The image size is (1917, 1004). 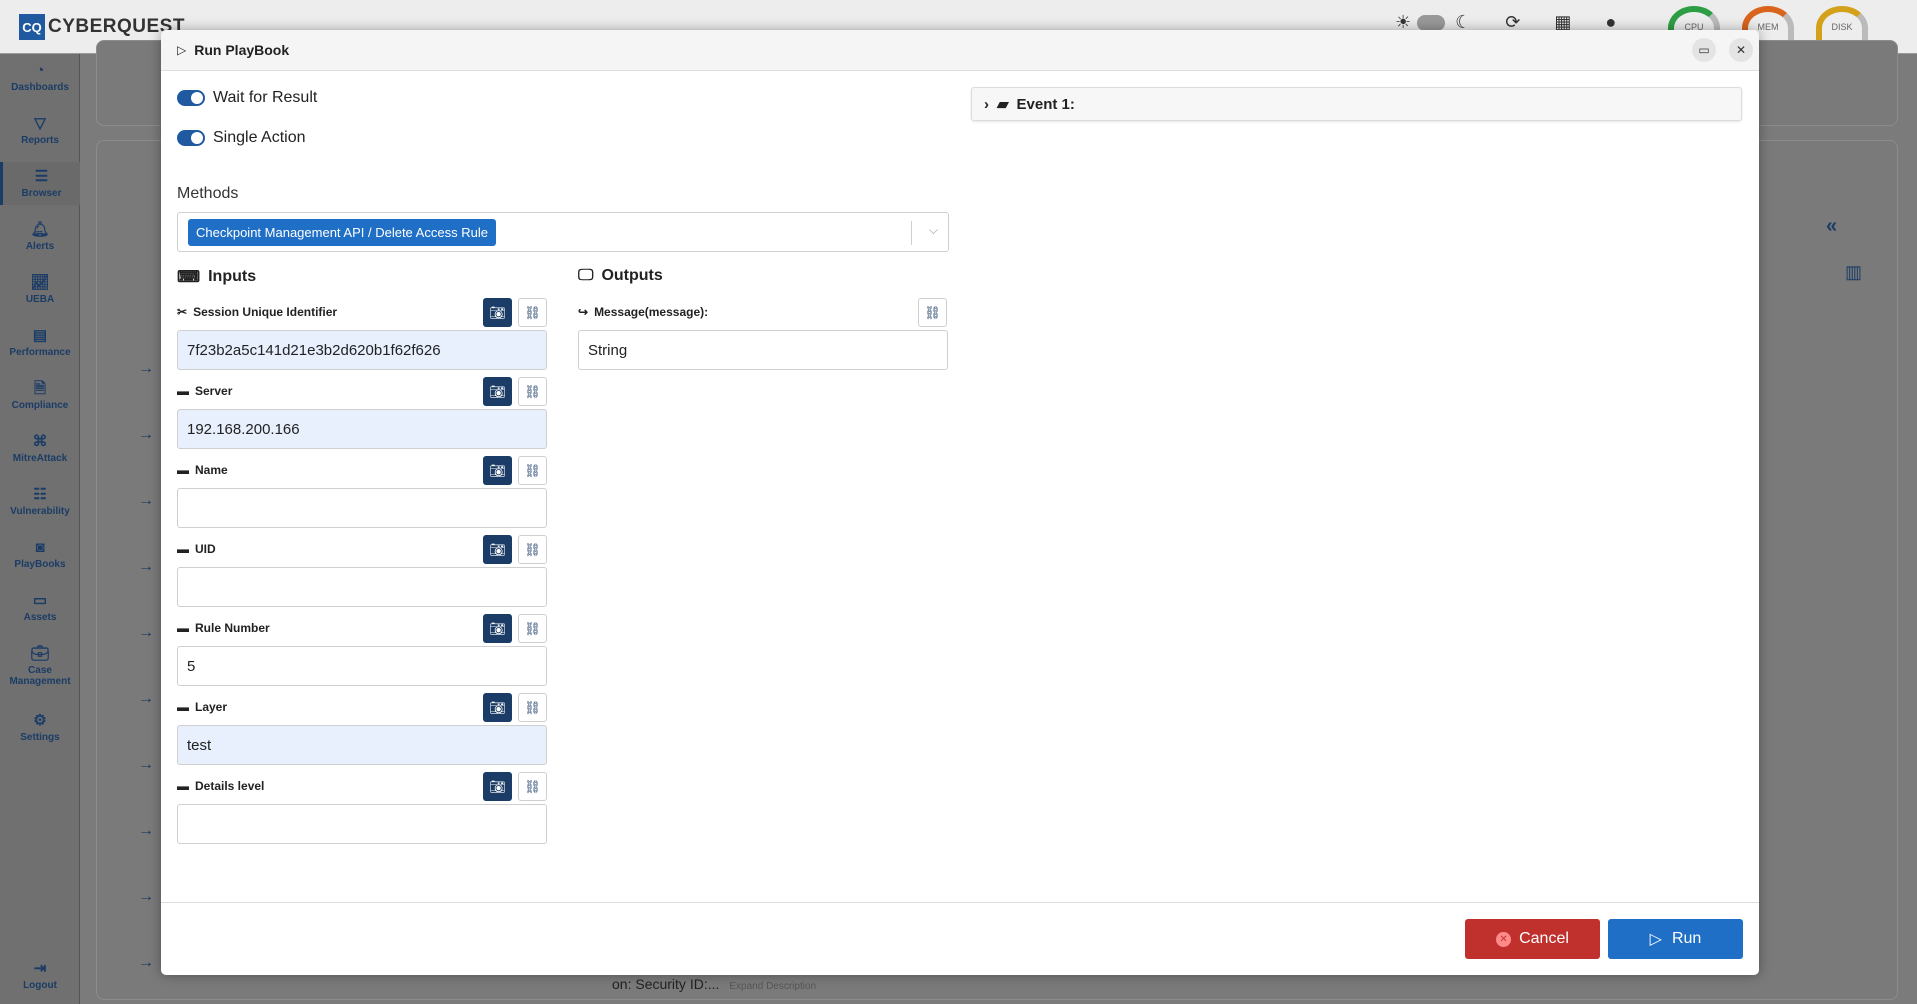 I want to click on close-button: ✕, so click(x=1741, y=50).